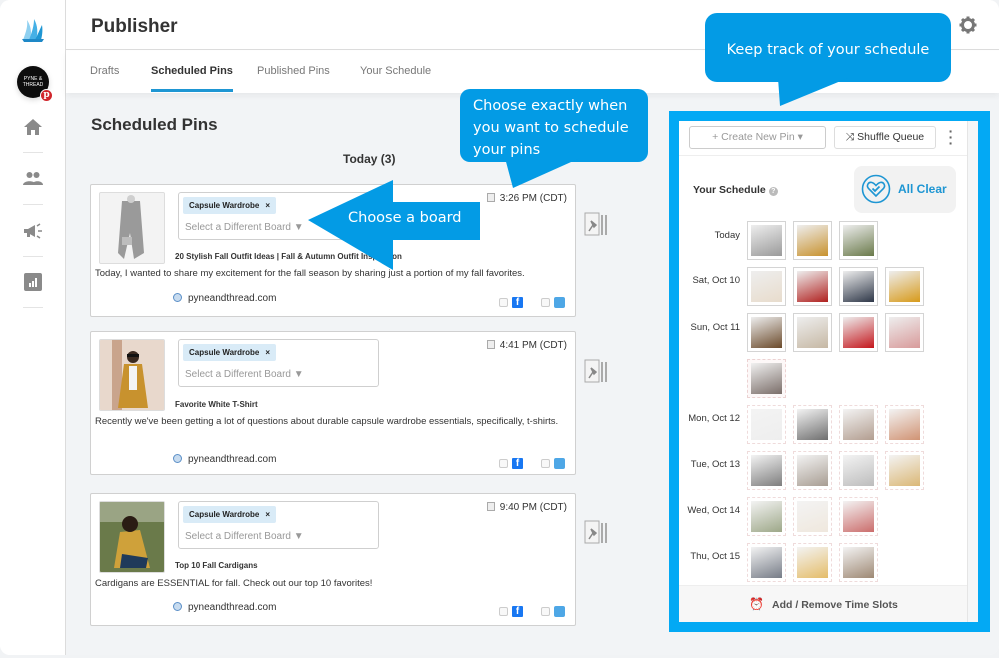 This screenshot has width=999, height=658. I want to click on tab-drafts: Drafts, so click(104, 77).